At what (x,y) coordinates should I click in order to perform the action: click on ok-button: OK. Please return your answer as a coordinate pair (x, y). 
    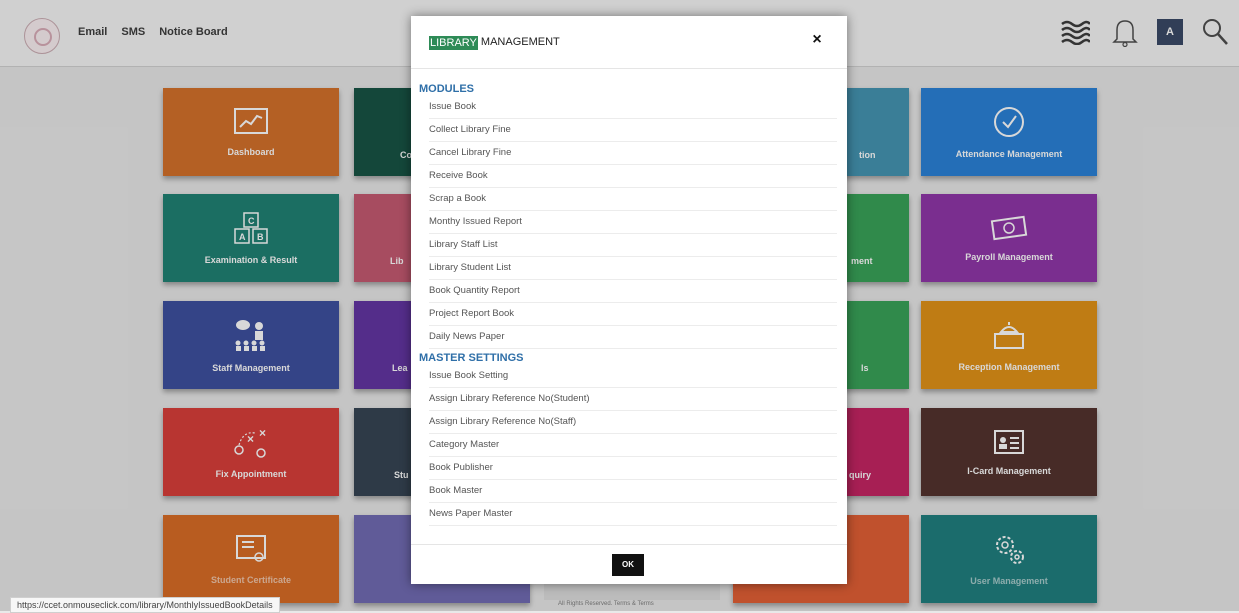
    Looking at the image, I should click on (628, 565).